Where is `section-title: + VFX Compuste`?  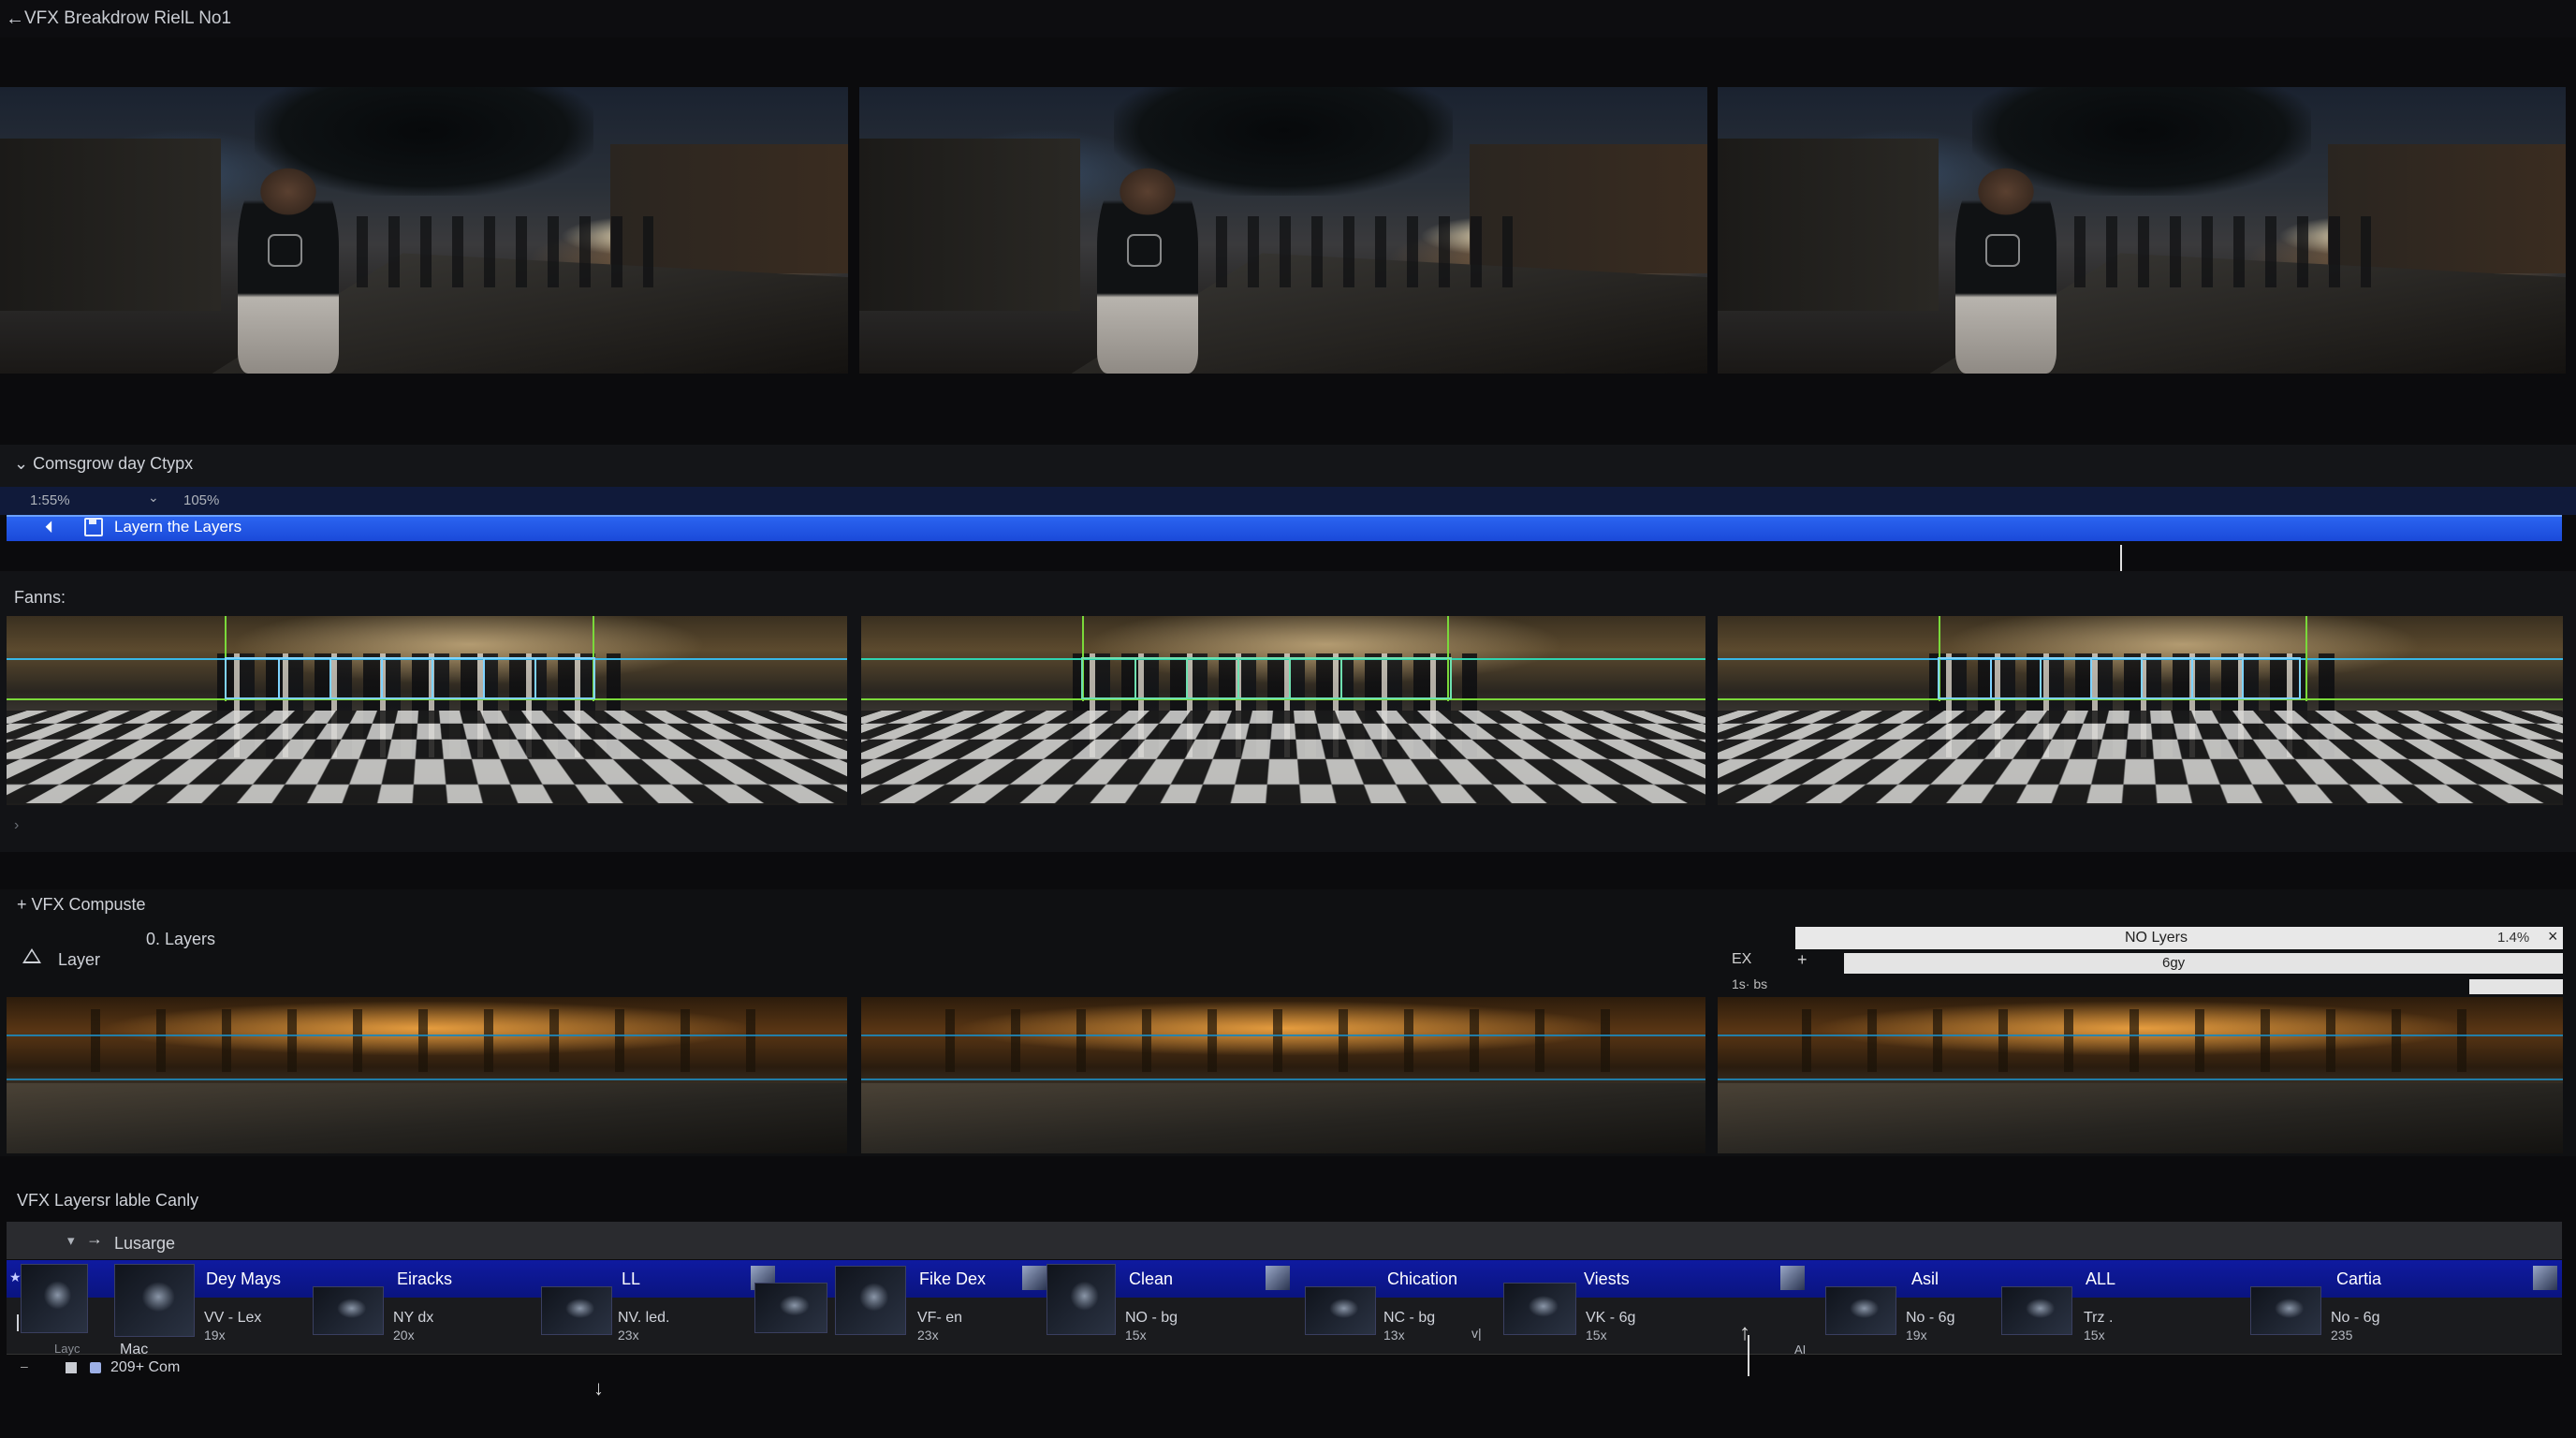 section-title: + VFX Compuste is located at coordinates (81, 905).